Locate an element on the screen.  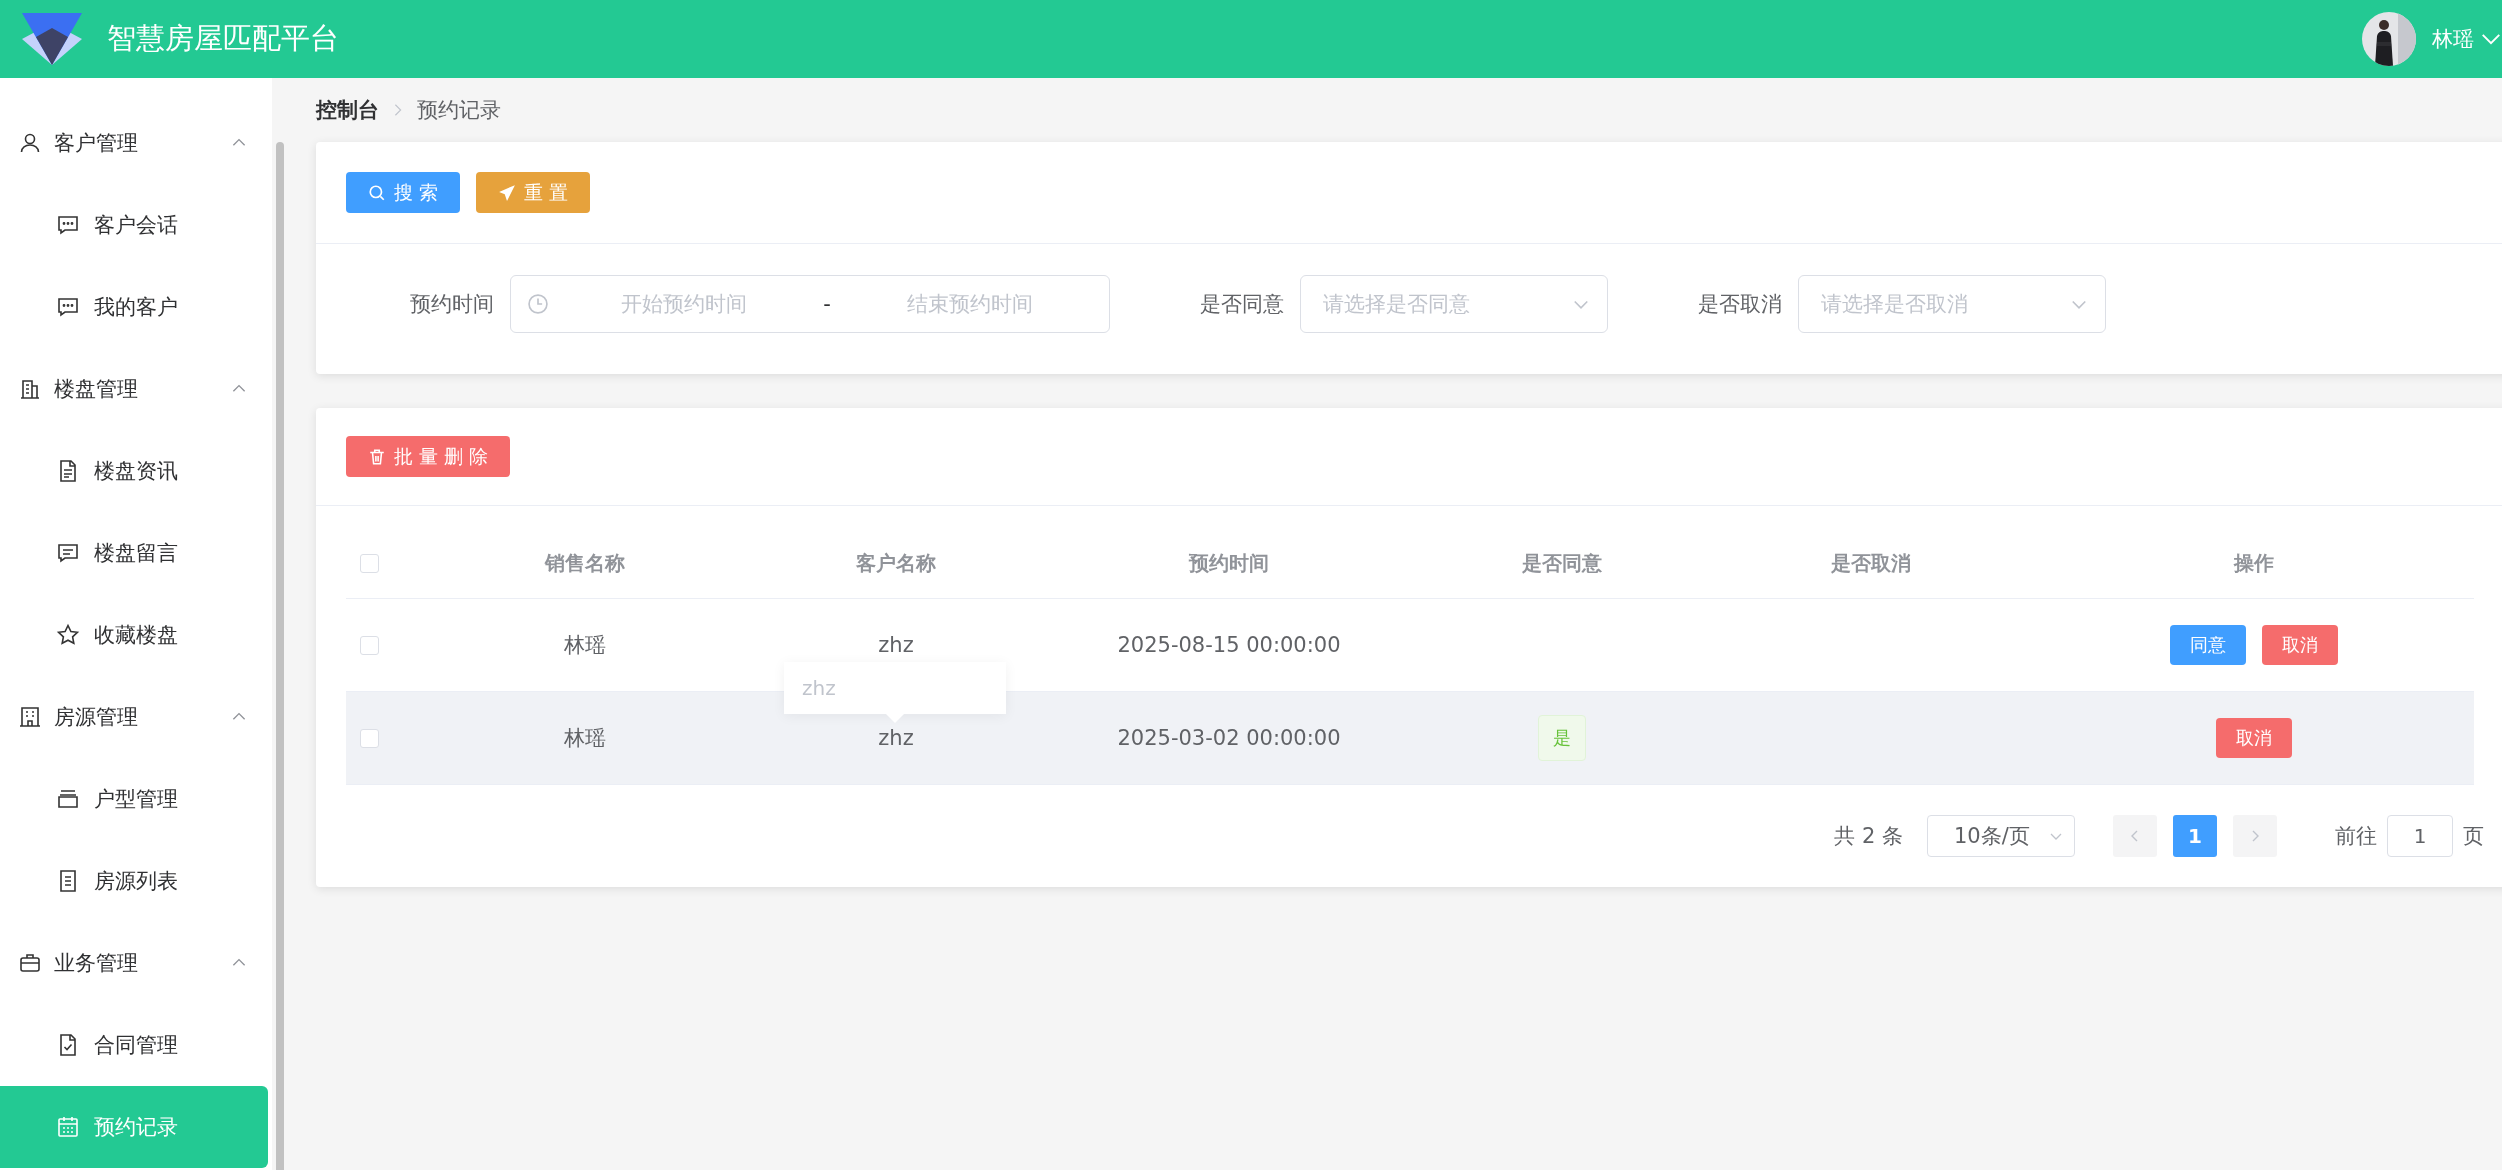
menu-item: 楼盘留言 is located at coordinates (134, 553).